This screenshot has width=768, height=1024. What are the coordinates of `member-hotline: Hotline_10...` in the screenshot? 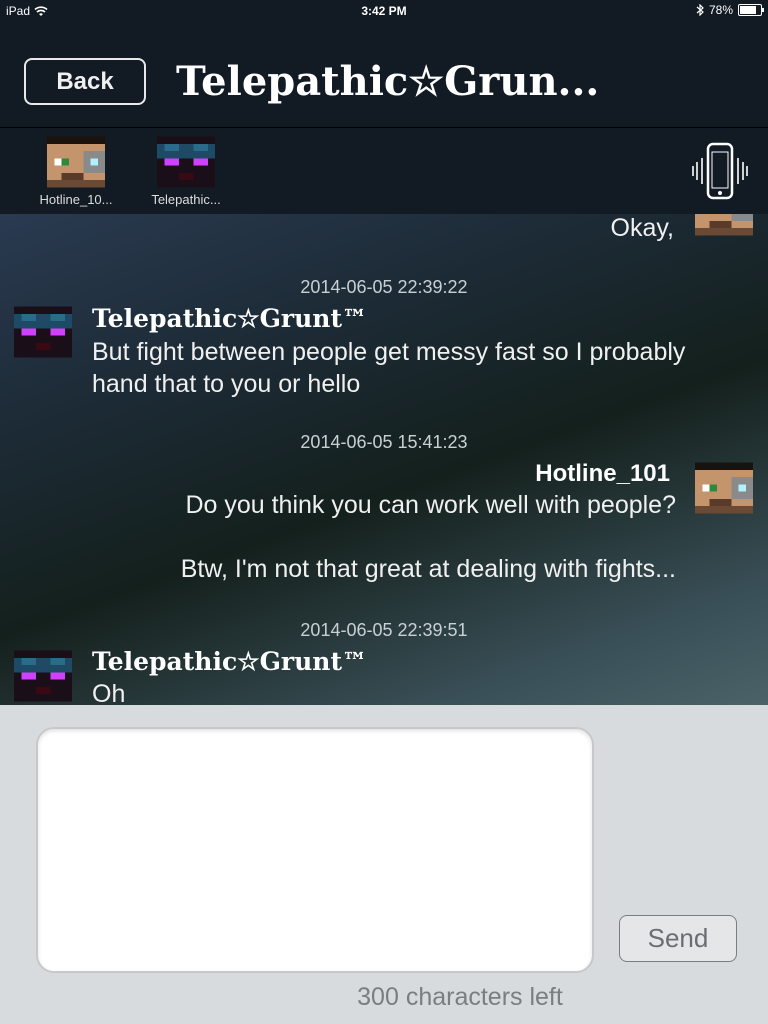 It's located at (76, 171).